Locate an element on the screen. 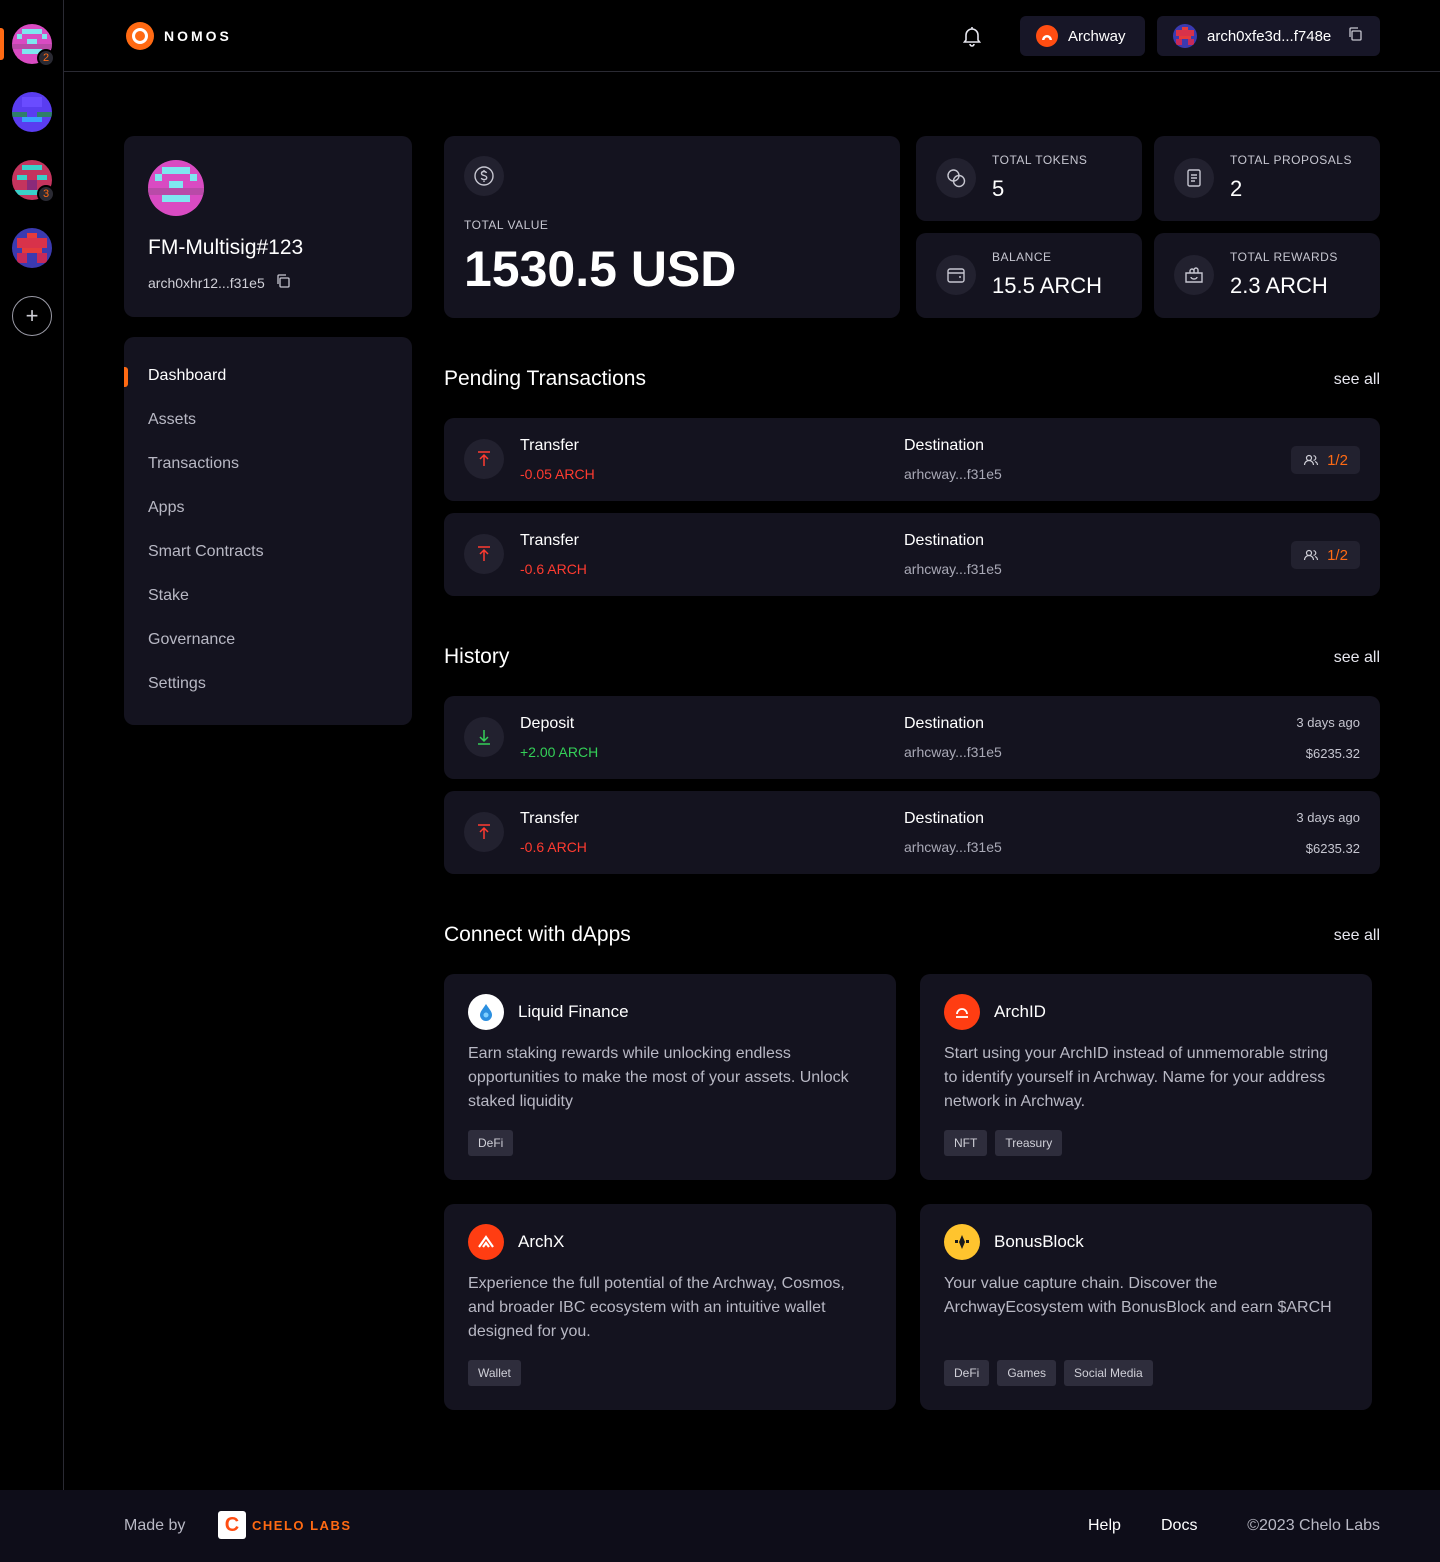 The width and height of the screenshot is (1440, 1562). archid-logo-icon is located at coordinates (962, 1012).